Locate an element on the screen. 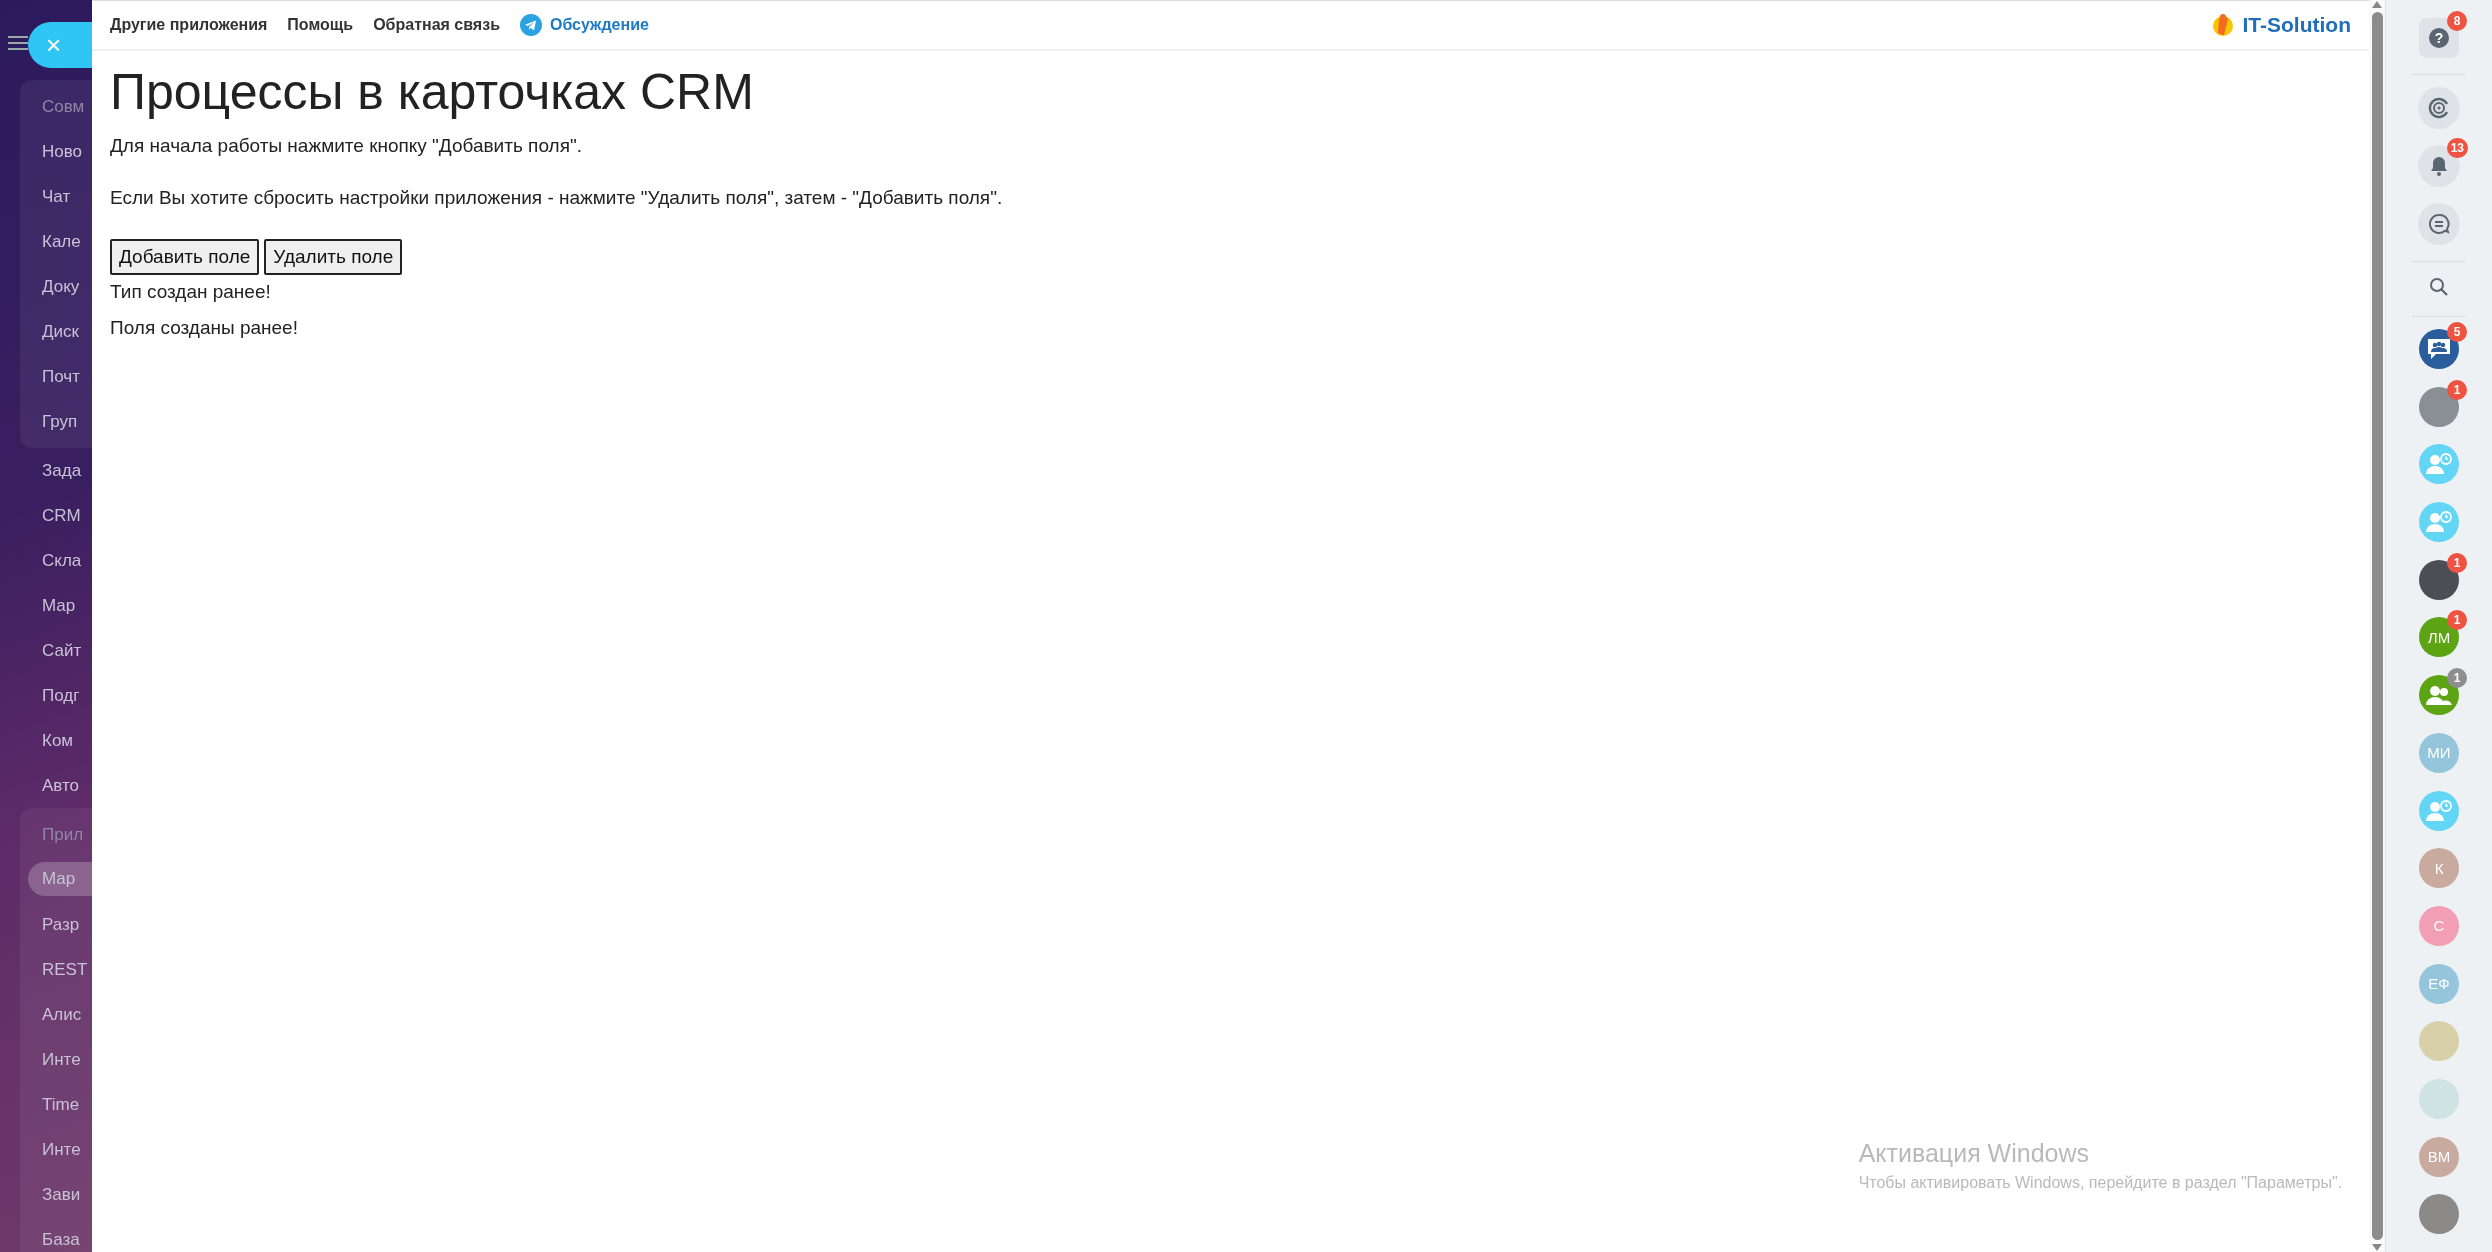  instruction-text: Если Вы хотите сбросить настройки приложения - нажмите "Удалить поля", затем - "Добавить поля". is located at coordinates (557, 198).